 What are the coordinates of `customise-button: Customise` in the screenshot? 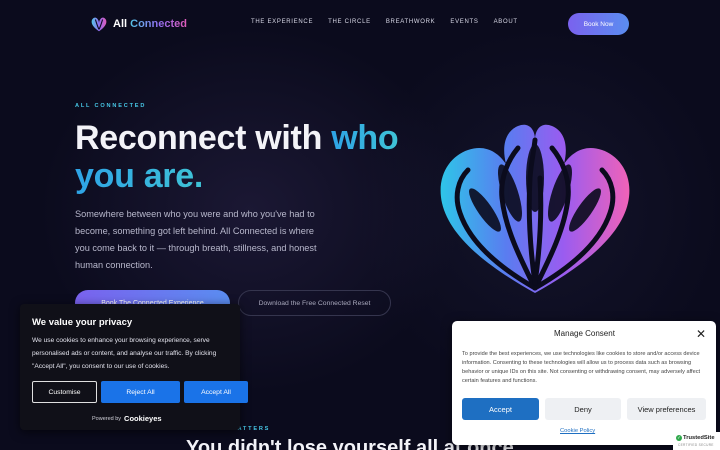 It's located at (64, 392).